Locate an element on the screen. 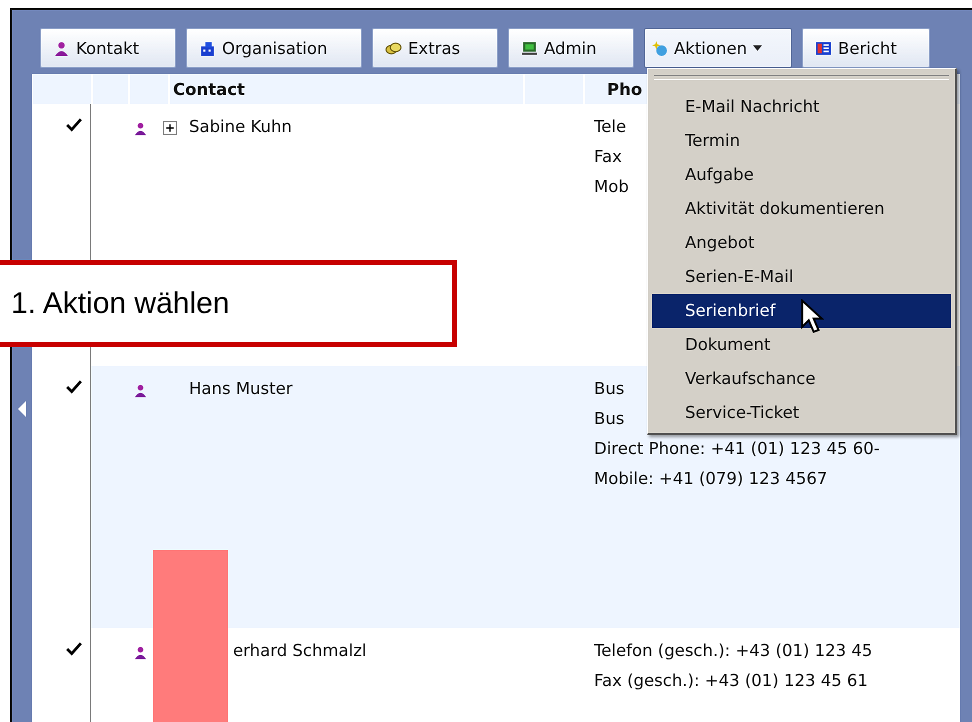 This screenshot has height=722, width=972. menu-item: Angebot is located at coordinates (801, 243).